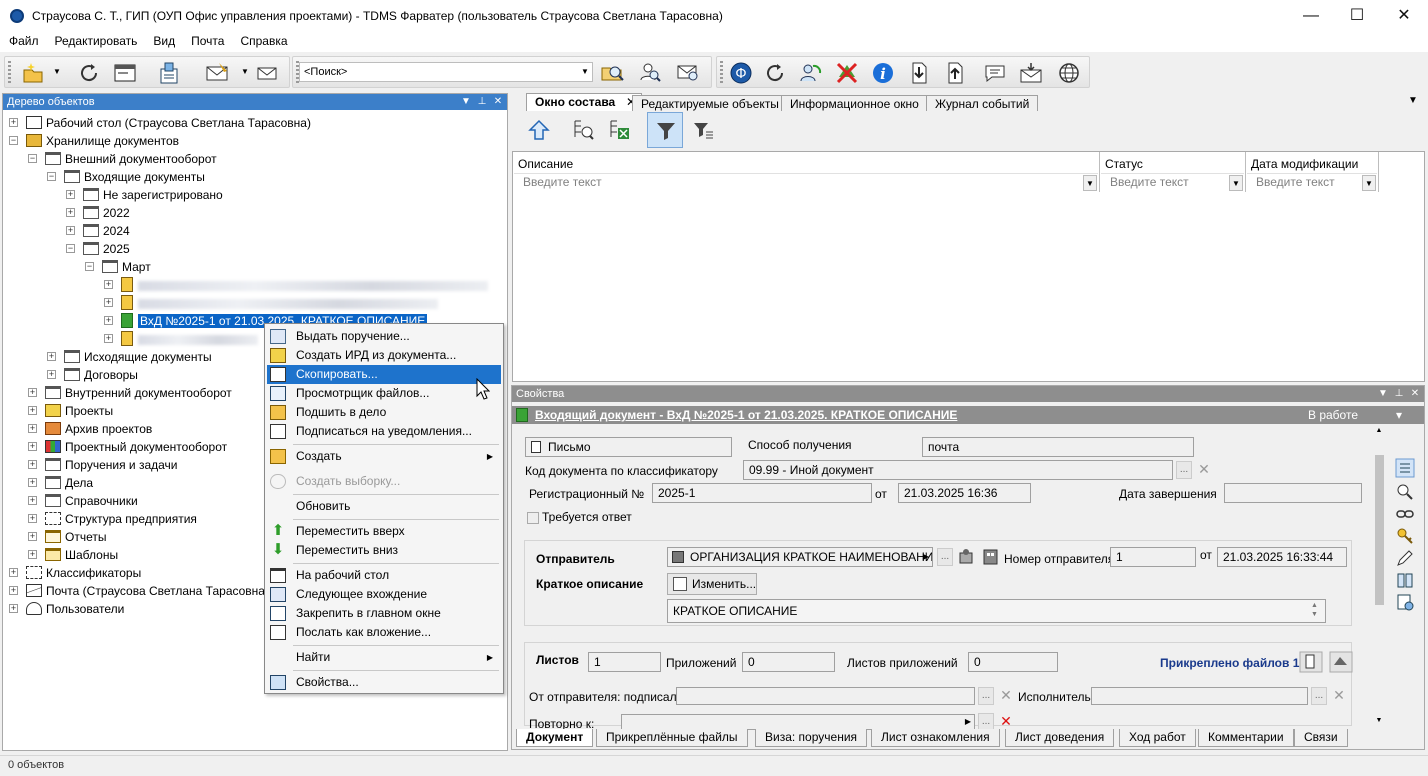 The width and height of the screenshot is (1428, 776). Describe the element at coordinates (1246, 738) in the screenshot. I see `tab-comments: Комментарии` at that location.